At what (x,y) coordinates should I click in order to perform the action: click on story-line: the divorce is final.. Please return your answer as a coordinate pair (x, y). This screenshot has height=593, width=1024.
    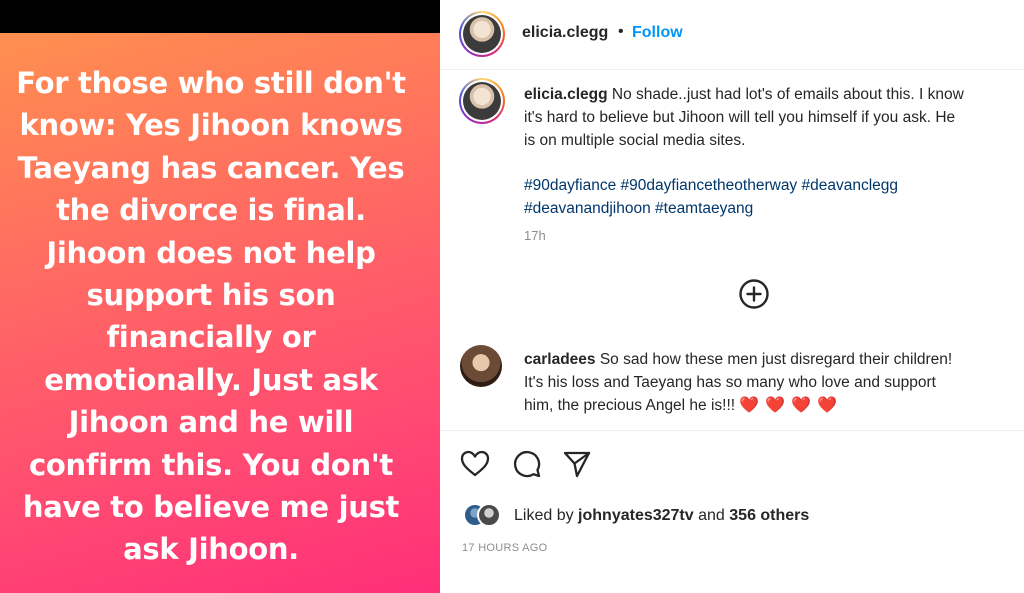
    Looking at the image, I should click on (211, 210).